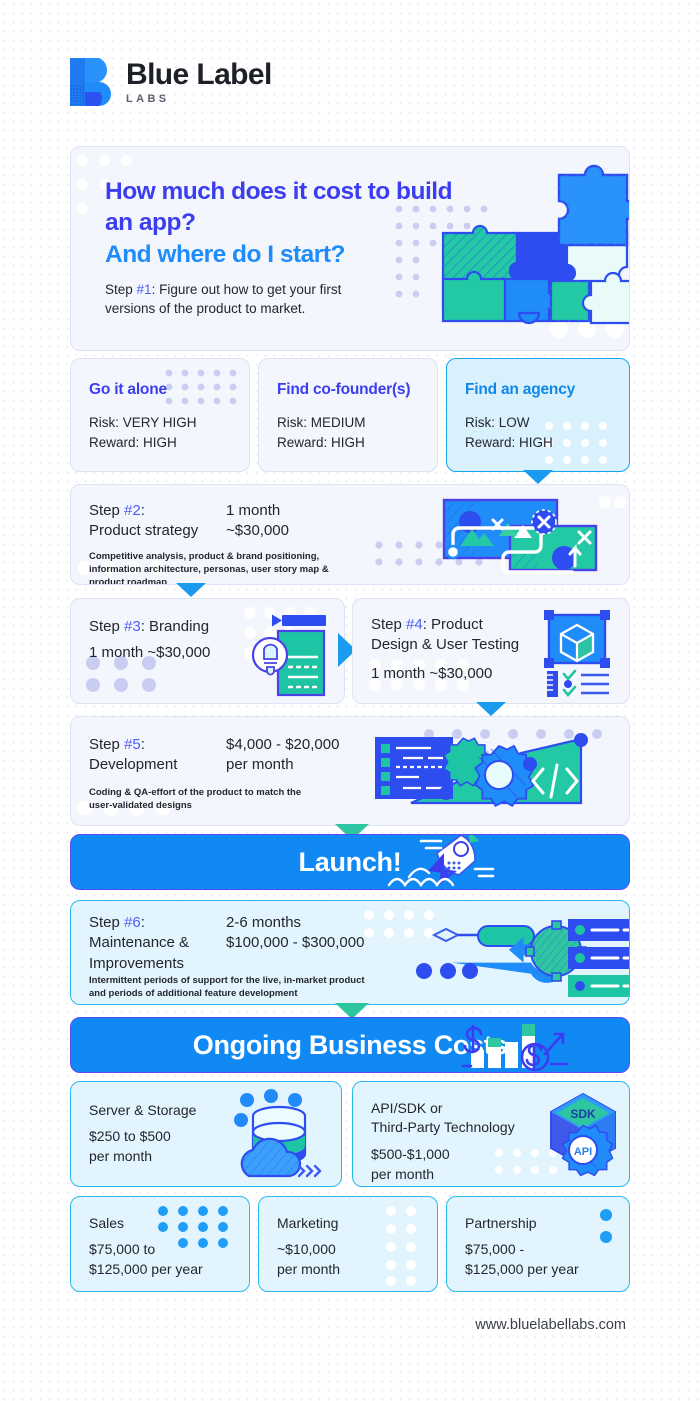 The width and height of the screenshot is (700, 1401). I want to click on step3-label: Step, so click(104, 626).